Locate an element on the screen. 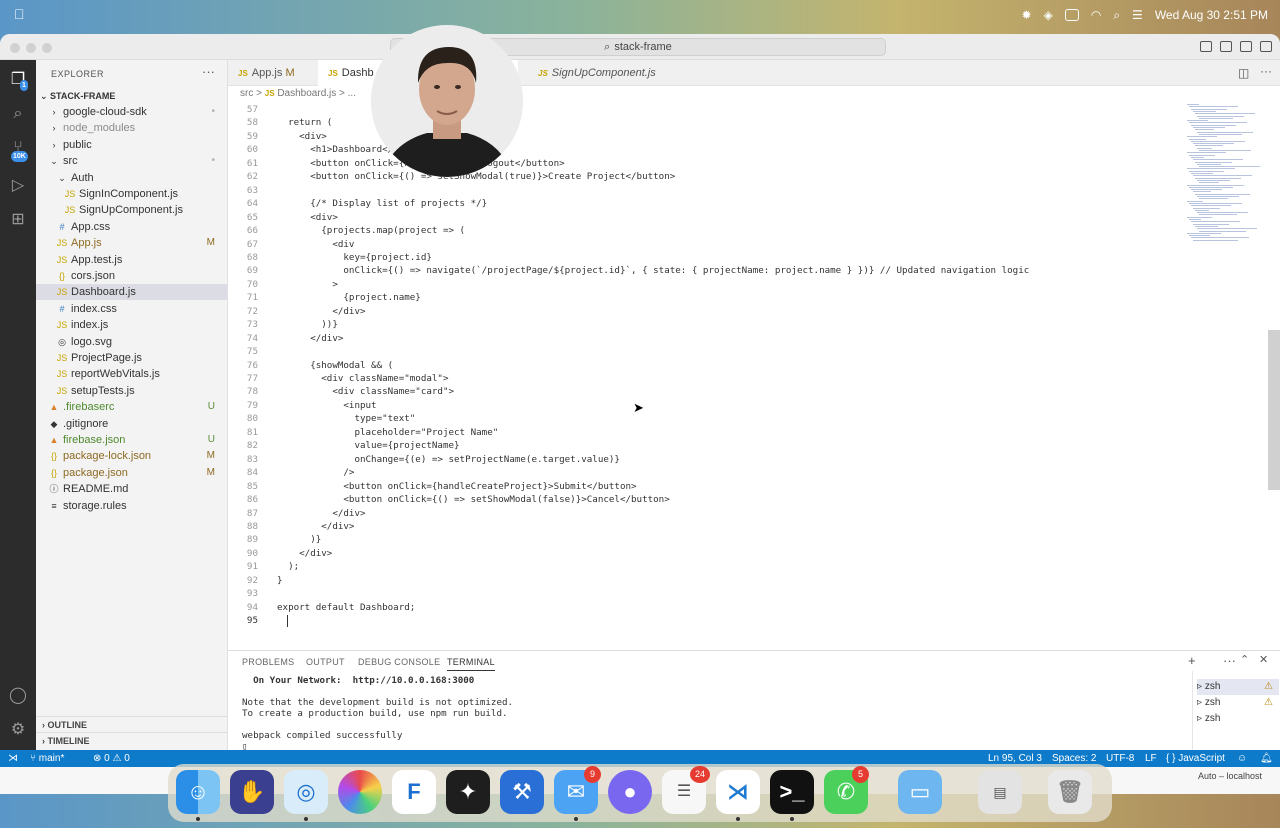 The image size is (1280, 828). hand-tool-app-icon: ✋ is located at coordinates (252, 792).